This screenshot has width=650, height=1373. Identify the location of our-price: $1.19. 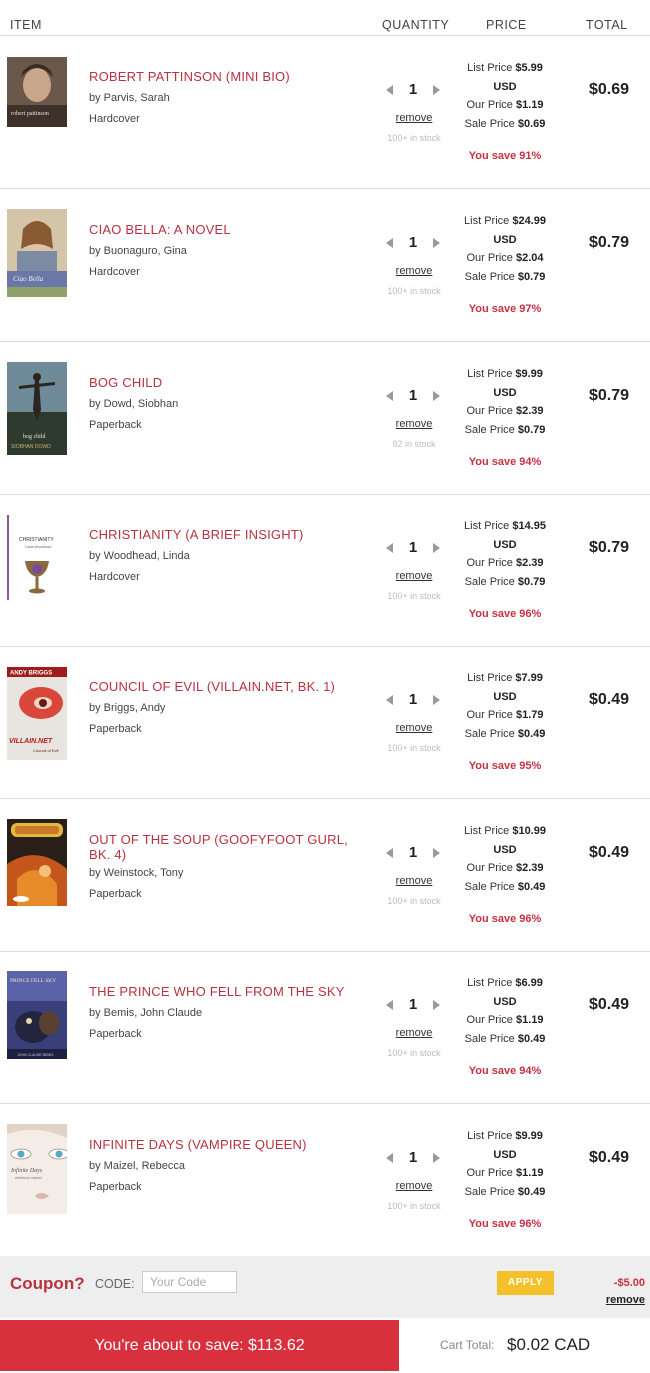
(530, 1020).